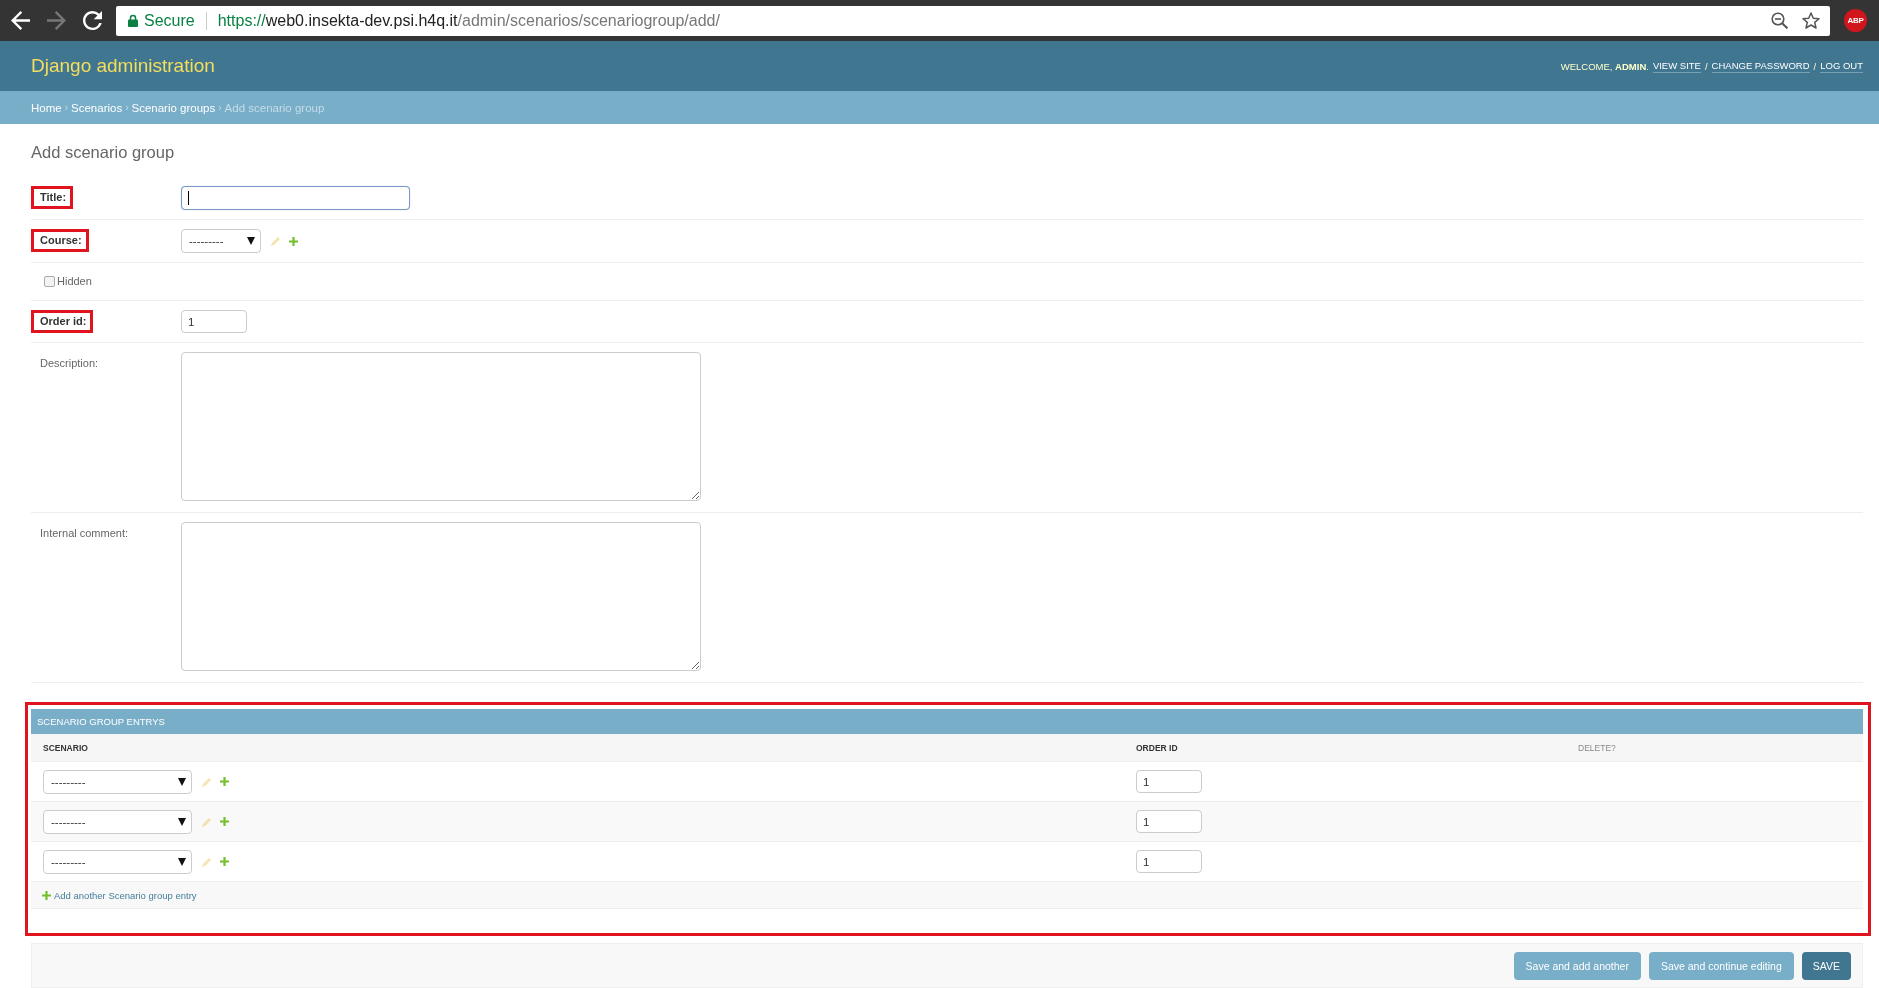  I want to click on zoom-out-icon, so click(1779, 20).